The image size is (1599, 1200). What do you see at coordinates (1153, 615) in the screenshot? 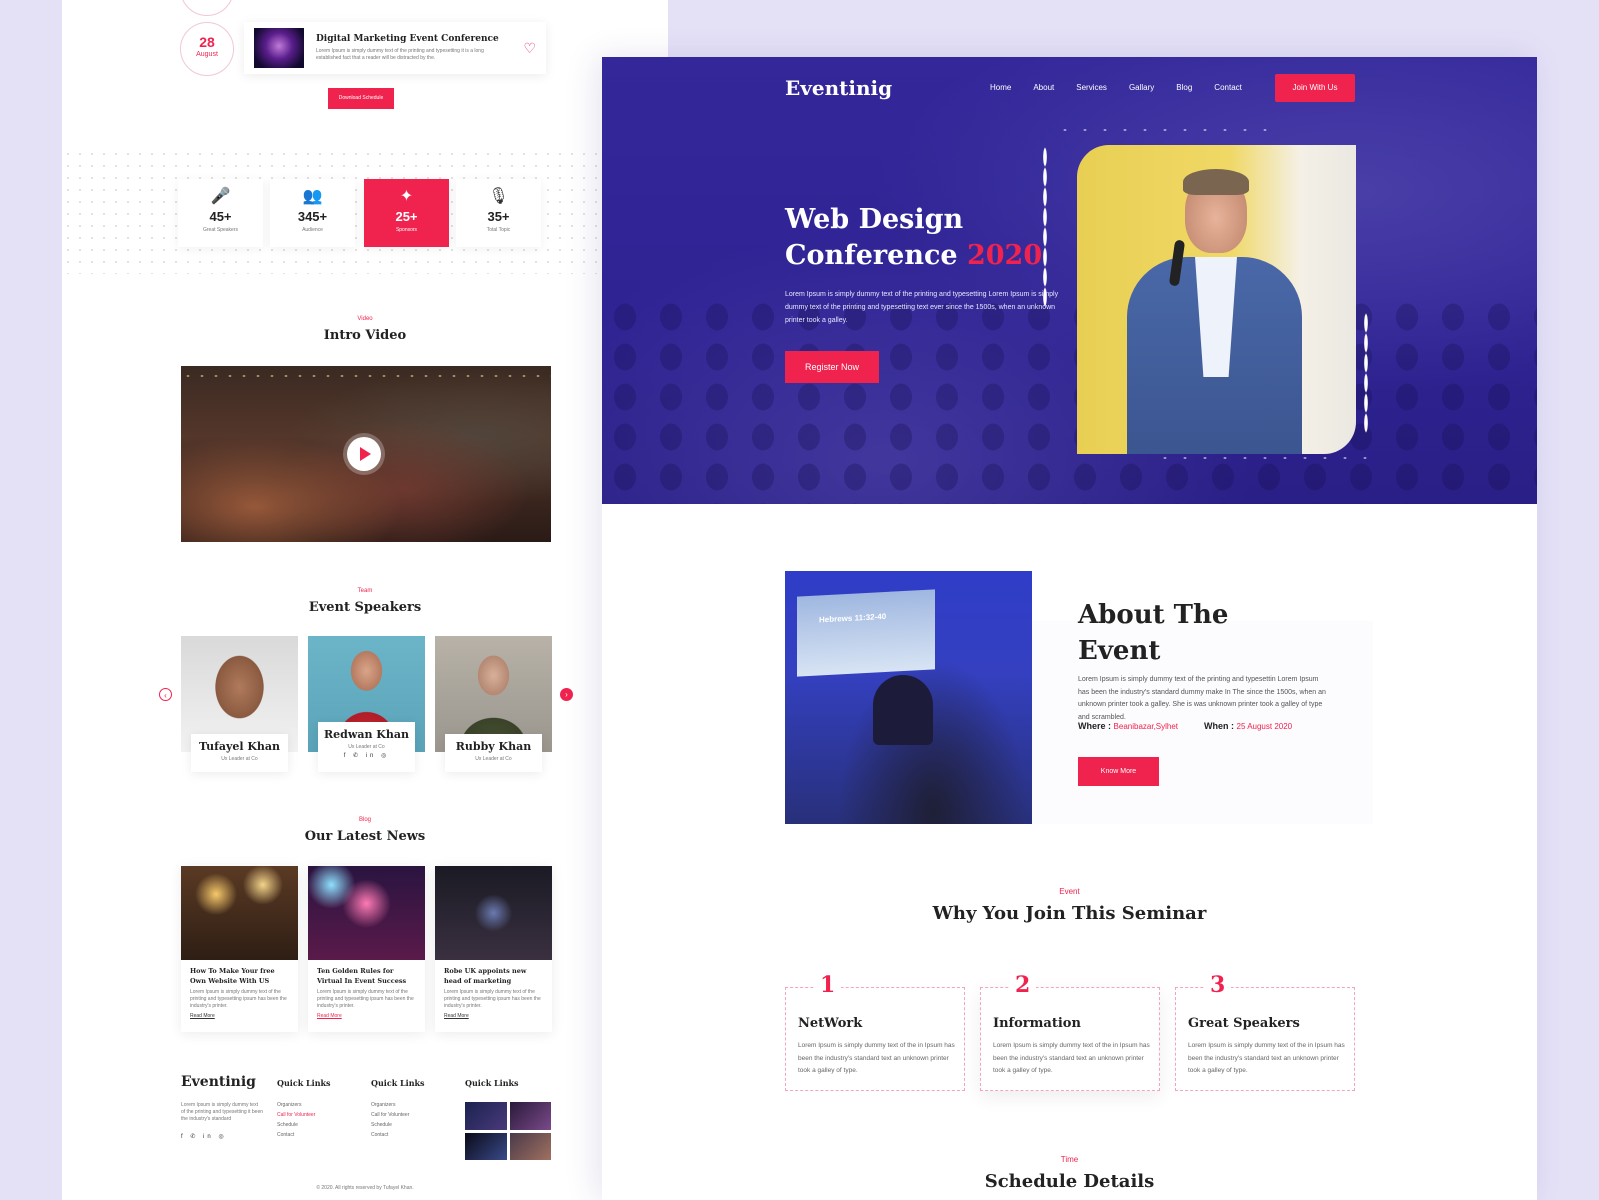
I see `about-title-line1: About The` at bounding box center [1153, 615].